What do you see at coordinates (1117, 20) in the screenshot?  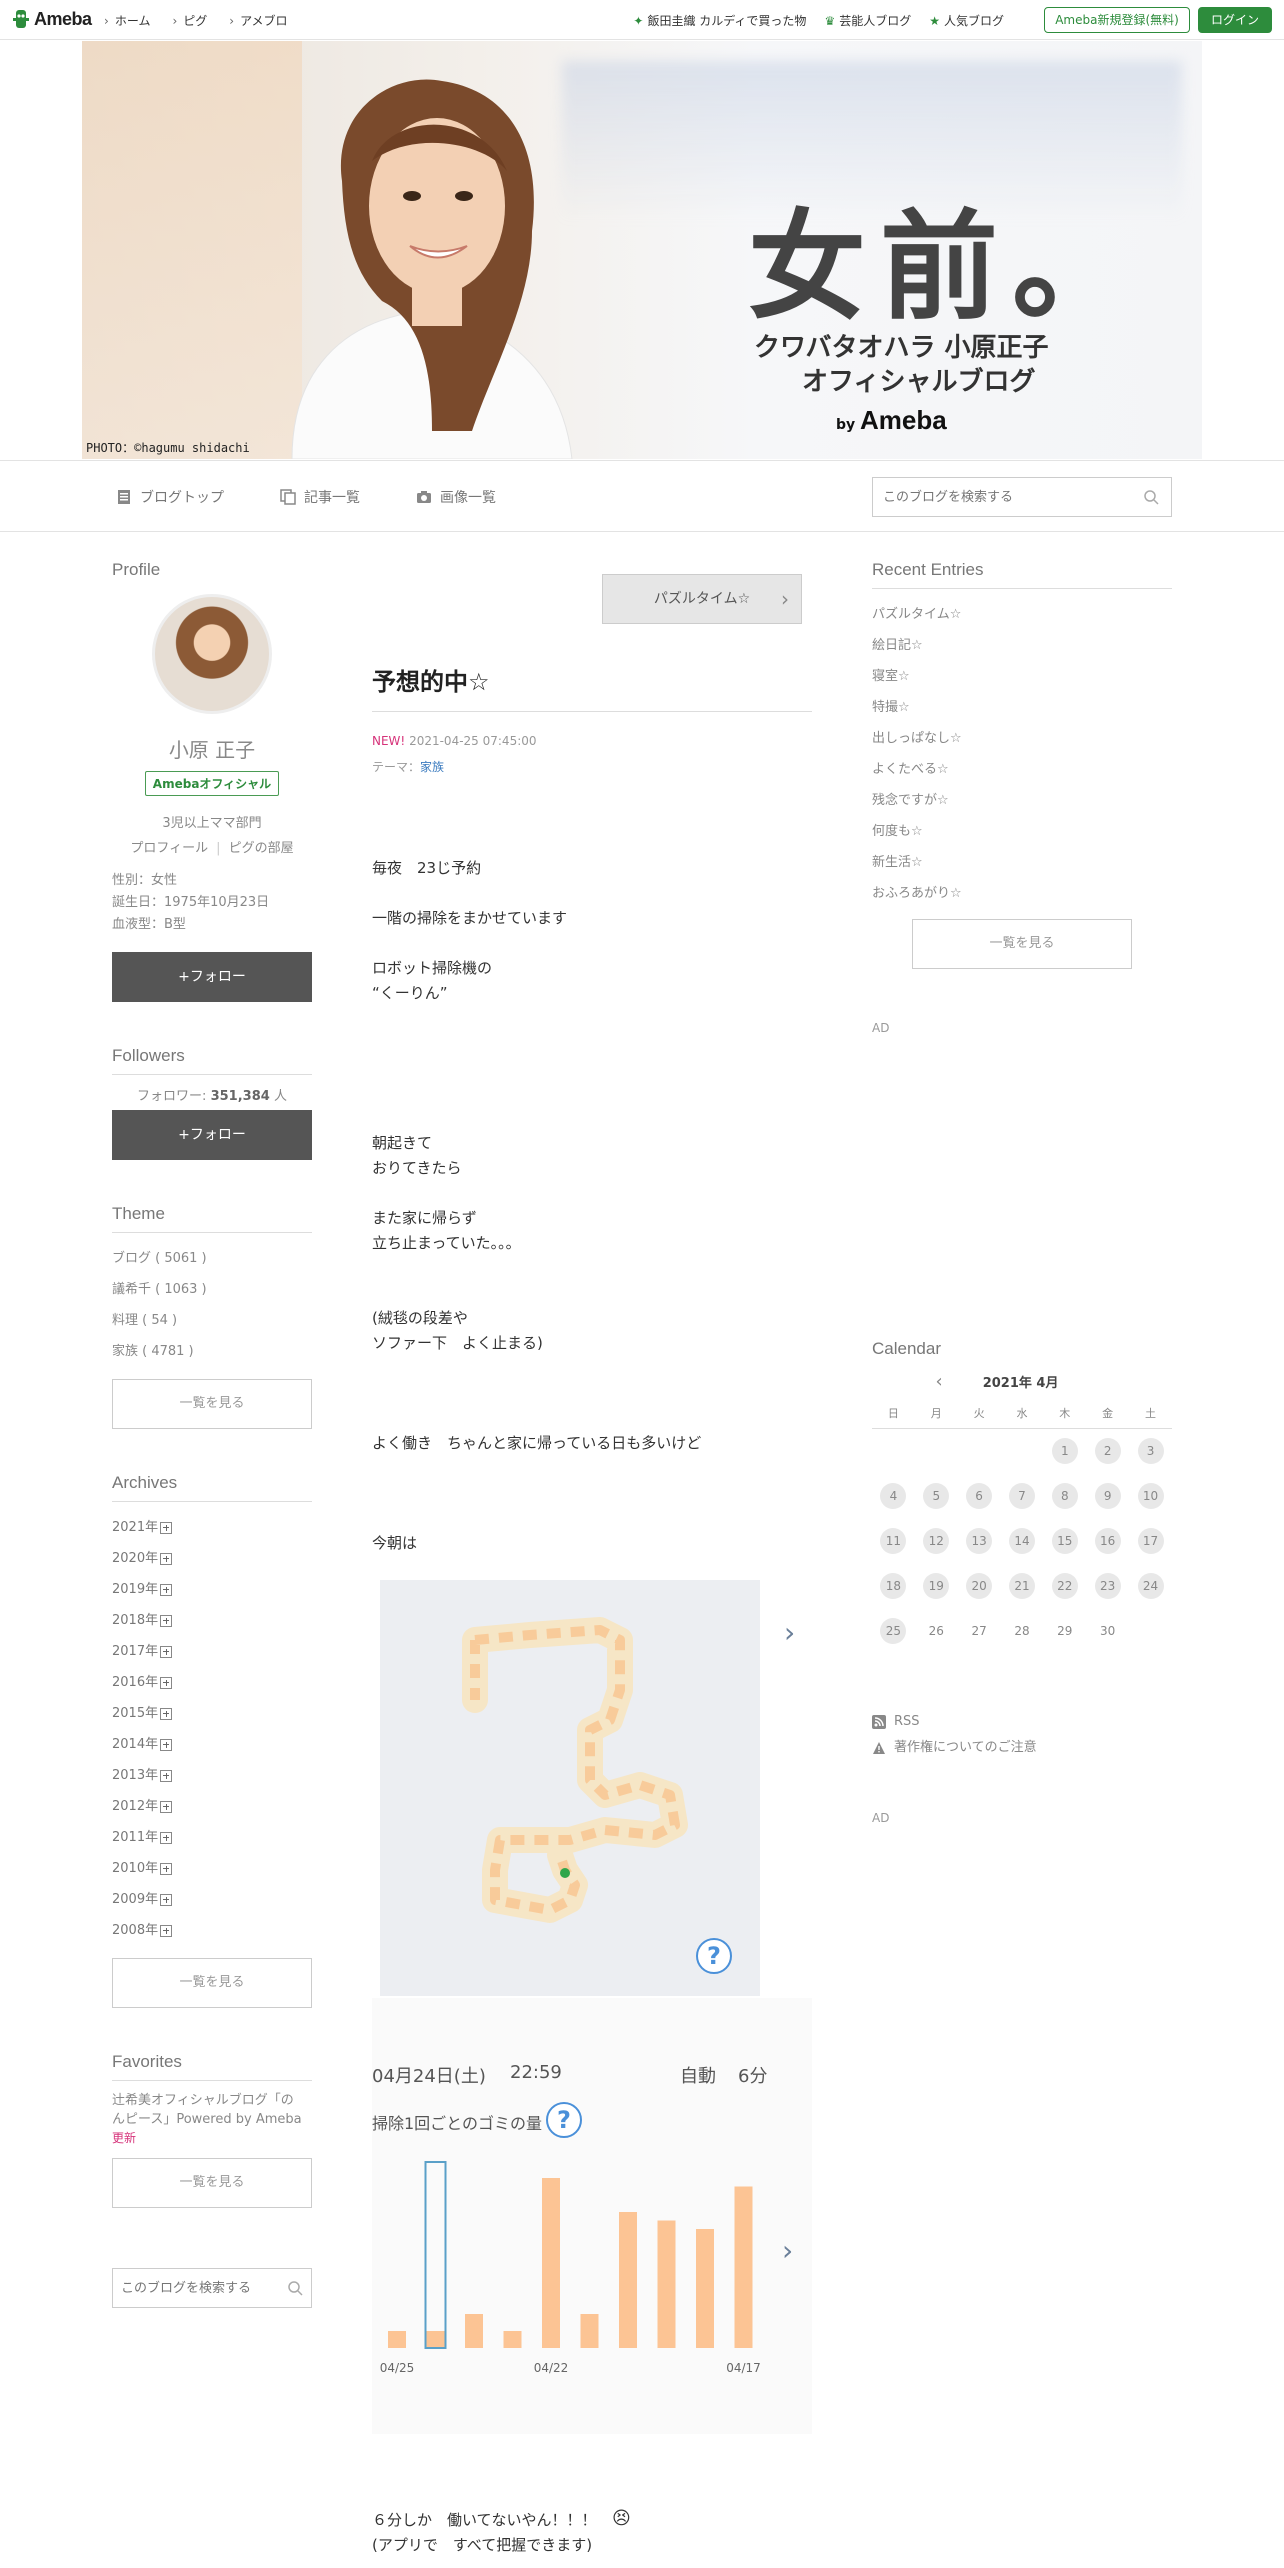 I see `register-button: Ameba新規登録(無料)` at bounding box center [1117, 20].